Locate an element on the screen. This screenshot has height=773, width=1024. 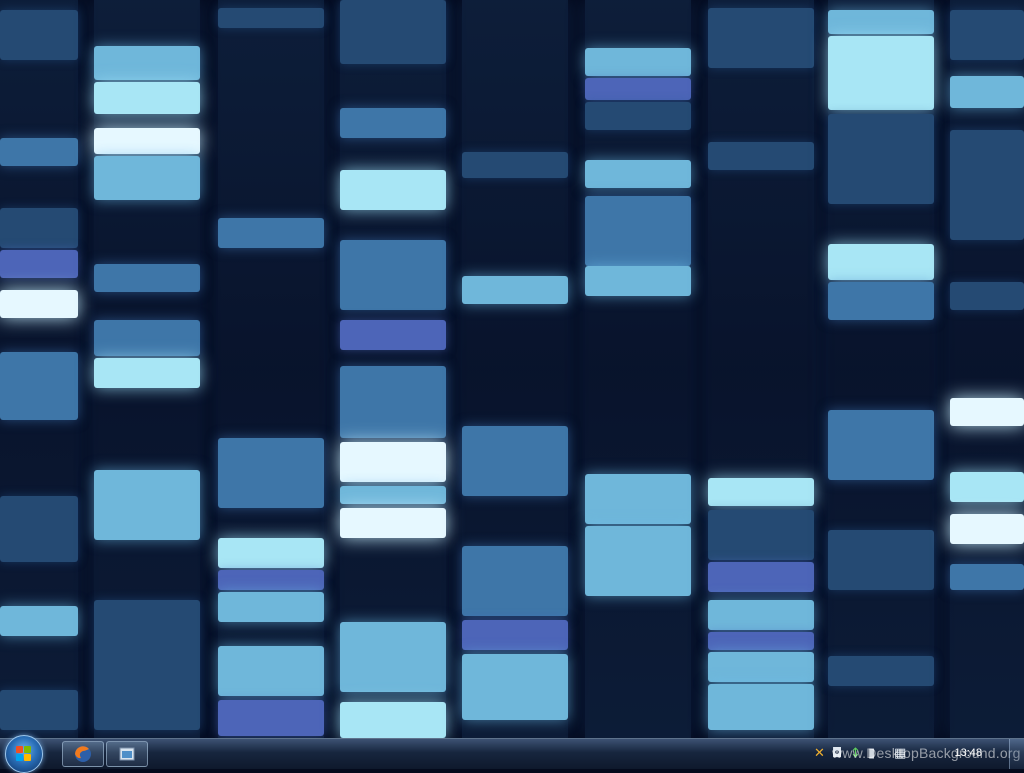
windows-orb-icon is located at coordinates (24, 754).